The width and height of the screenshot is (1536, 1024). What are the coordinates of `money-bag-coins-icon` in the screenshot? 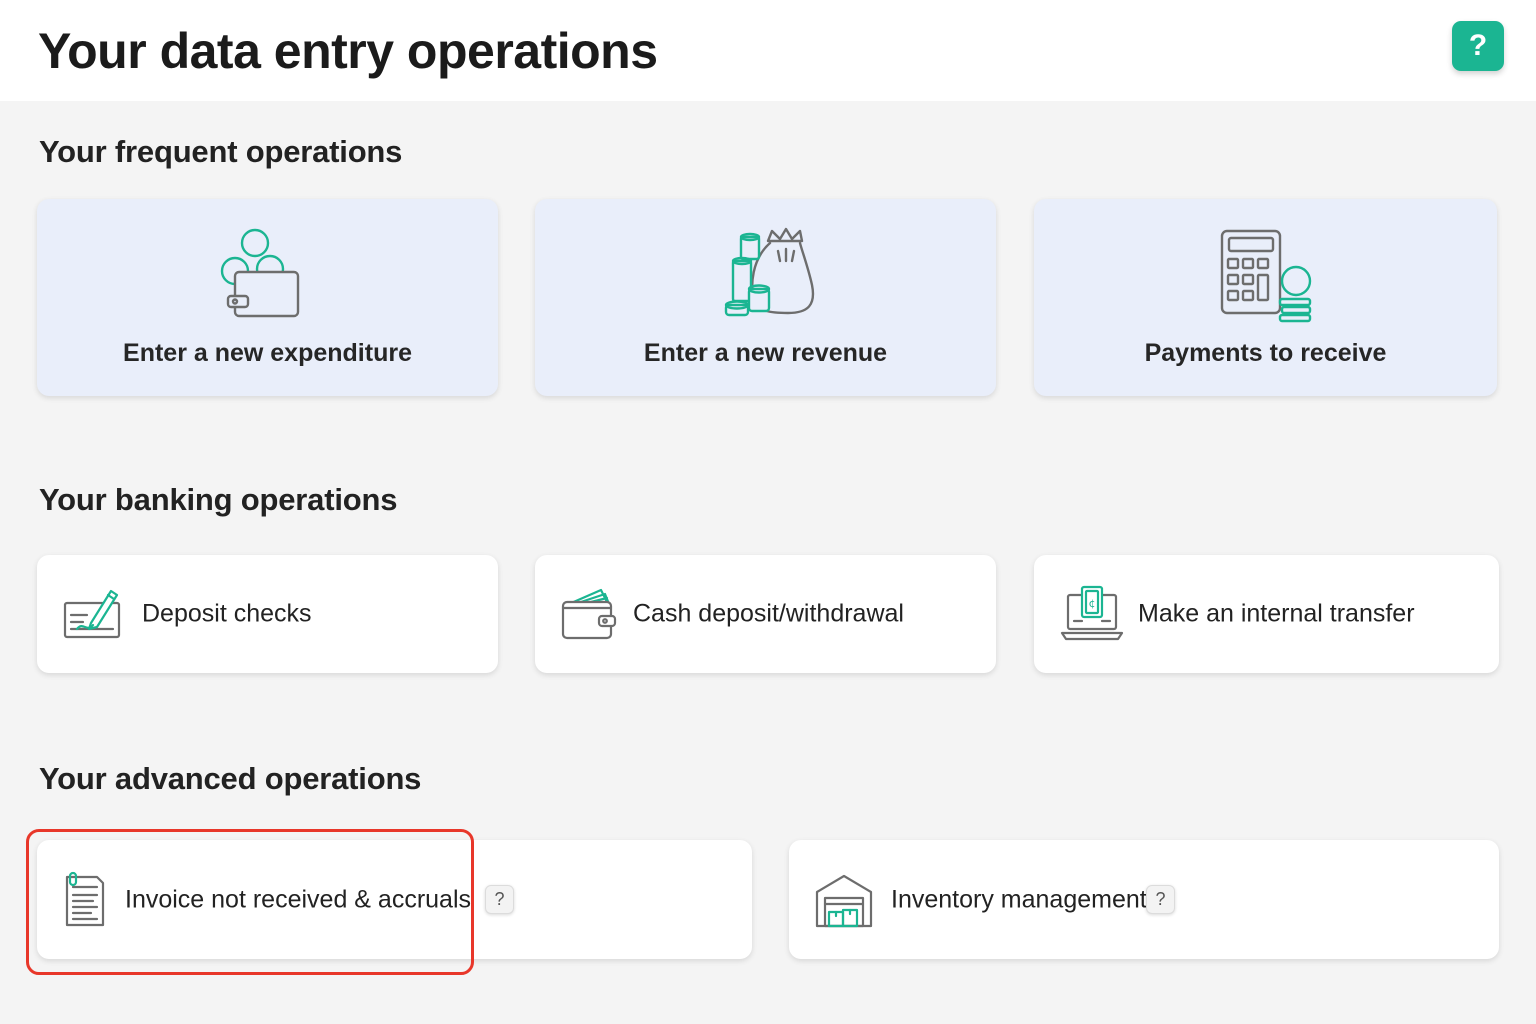 It's located at (769, 272).